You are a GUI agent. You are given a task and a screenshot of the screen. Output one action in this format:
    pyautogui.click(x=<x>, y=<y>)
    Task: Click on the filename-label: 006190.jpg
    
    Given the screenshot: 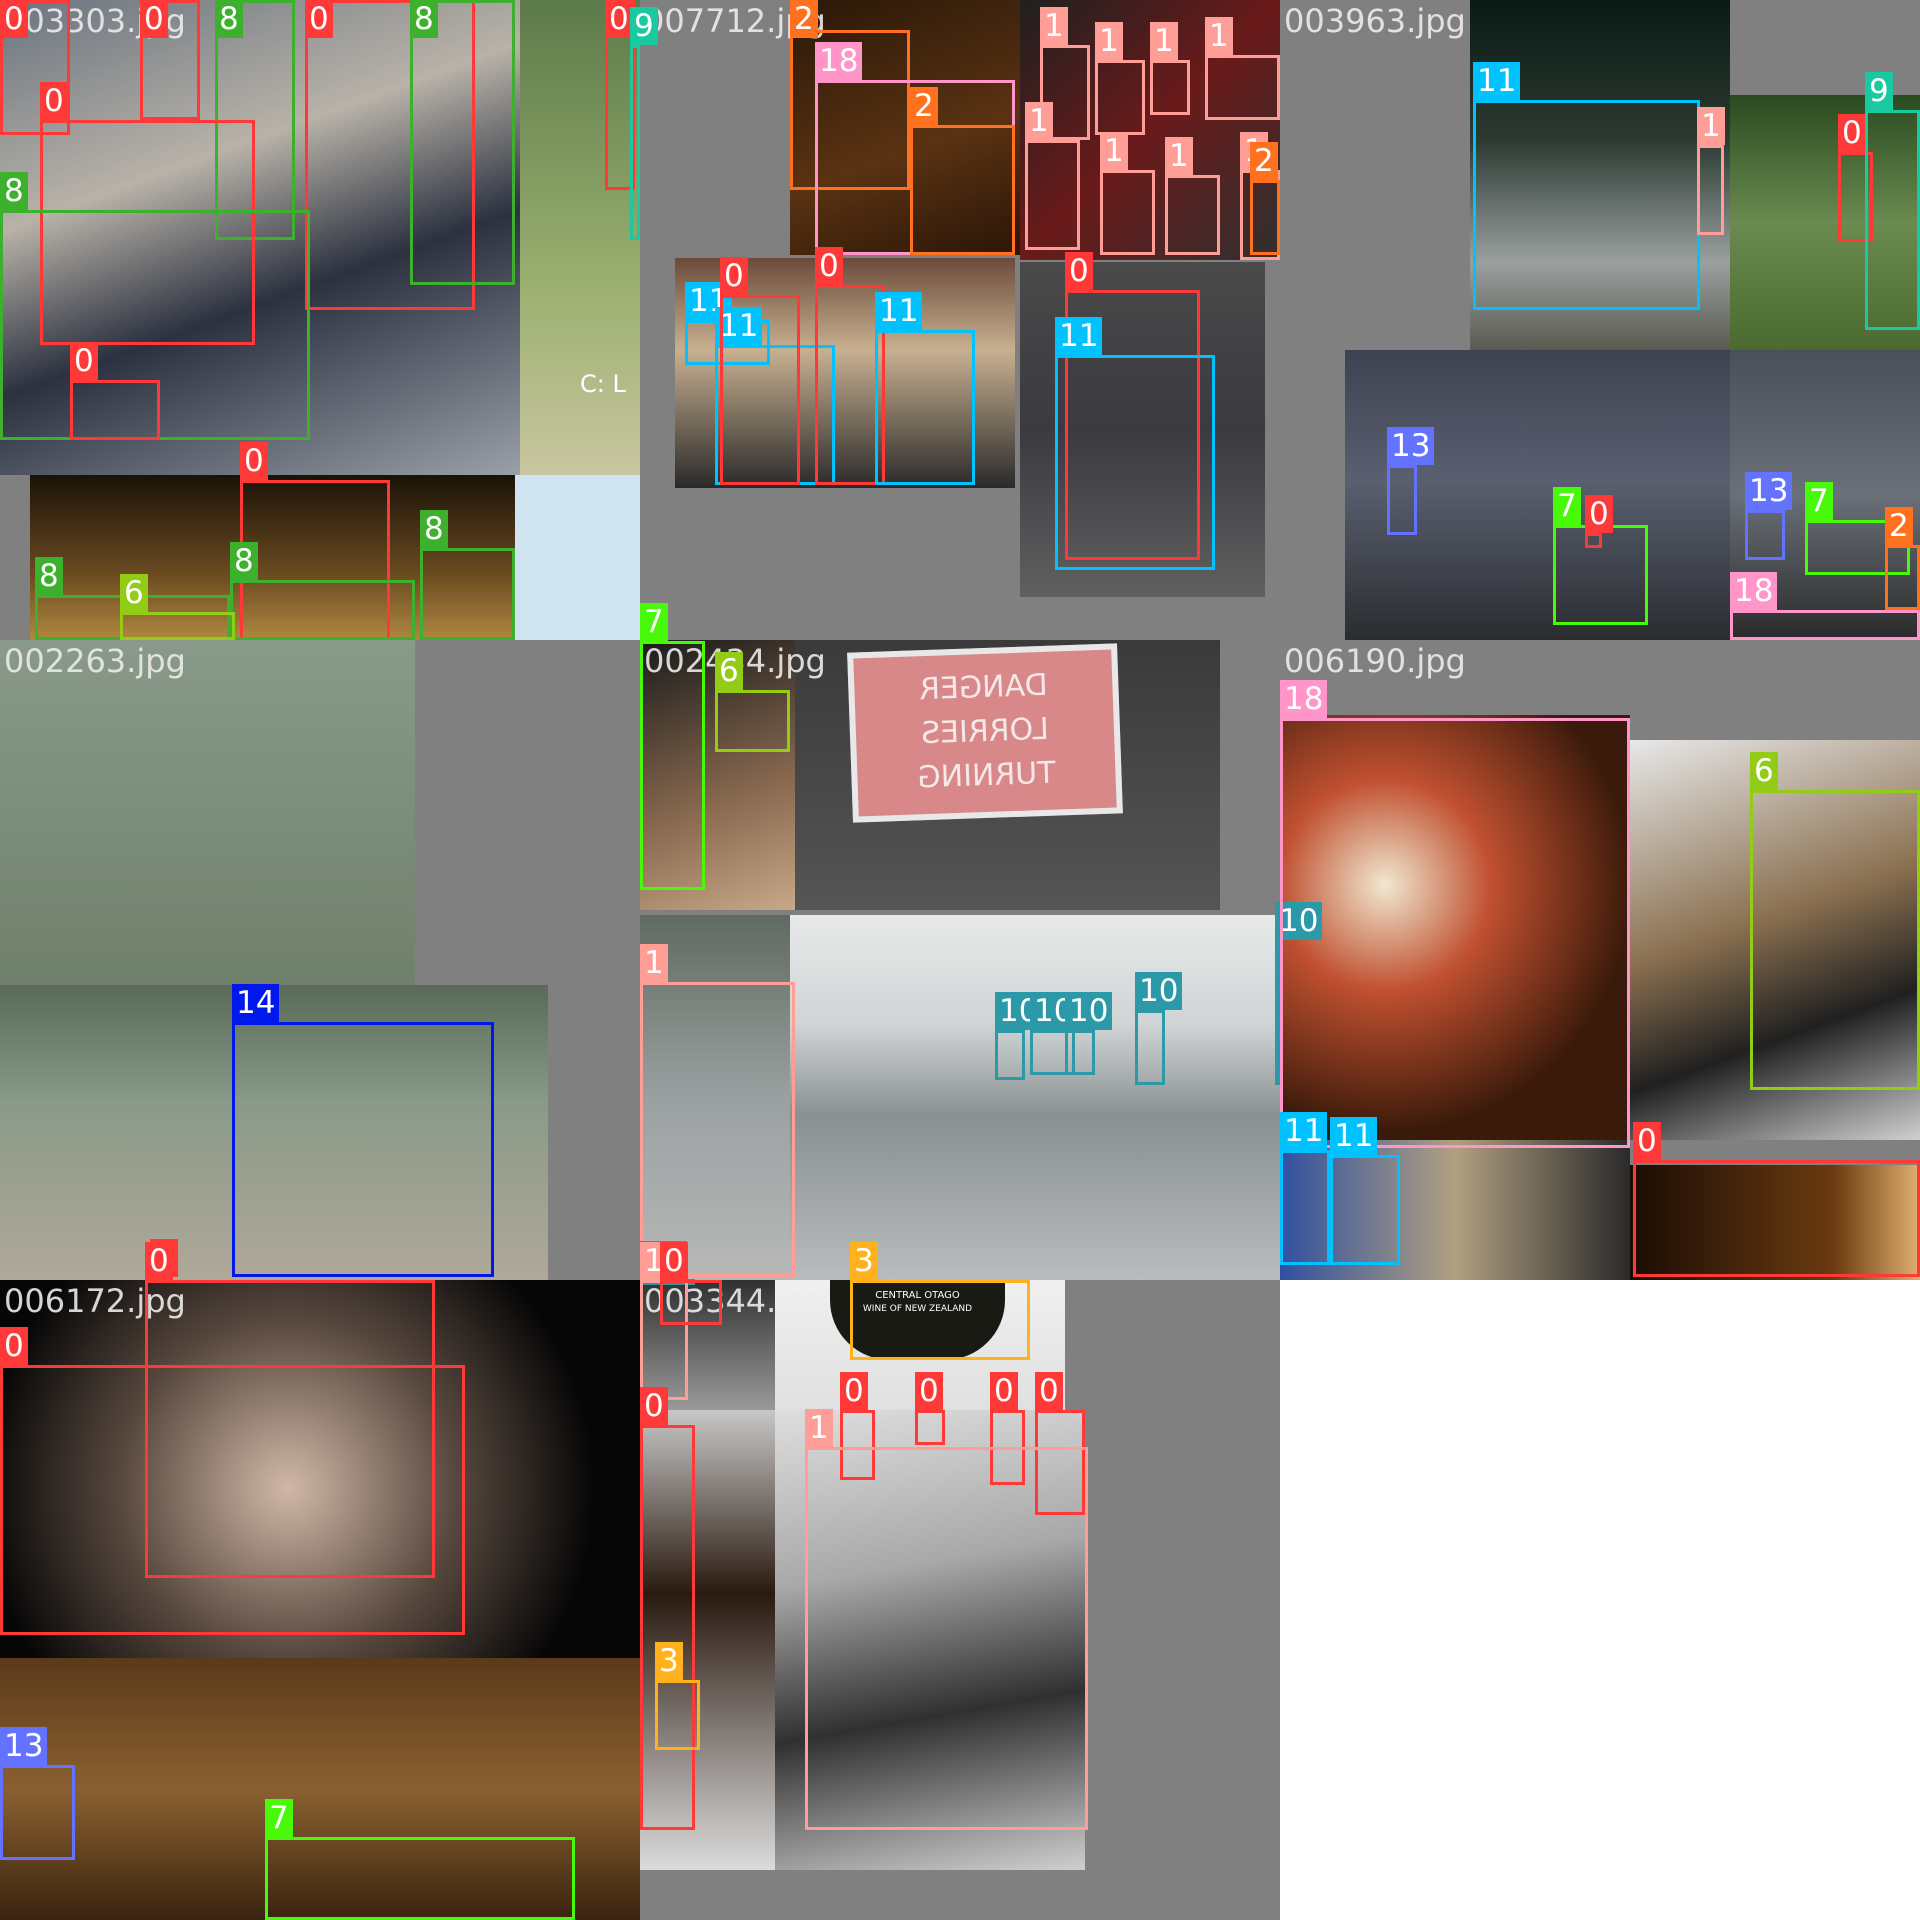 What is the action you would take?
    pyautogui.click(x=1375, y=661)
    